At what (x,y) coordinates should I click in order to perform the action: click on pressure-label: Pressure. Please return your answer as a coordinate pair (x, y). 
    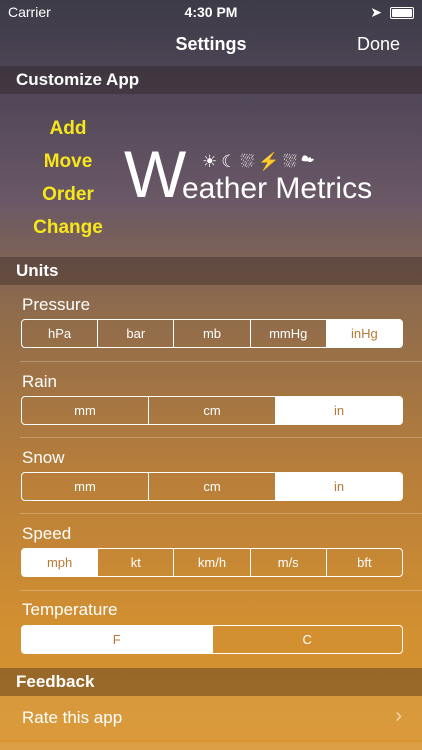
    Looking at the image, I should click on (56, 304).